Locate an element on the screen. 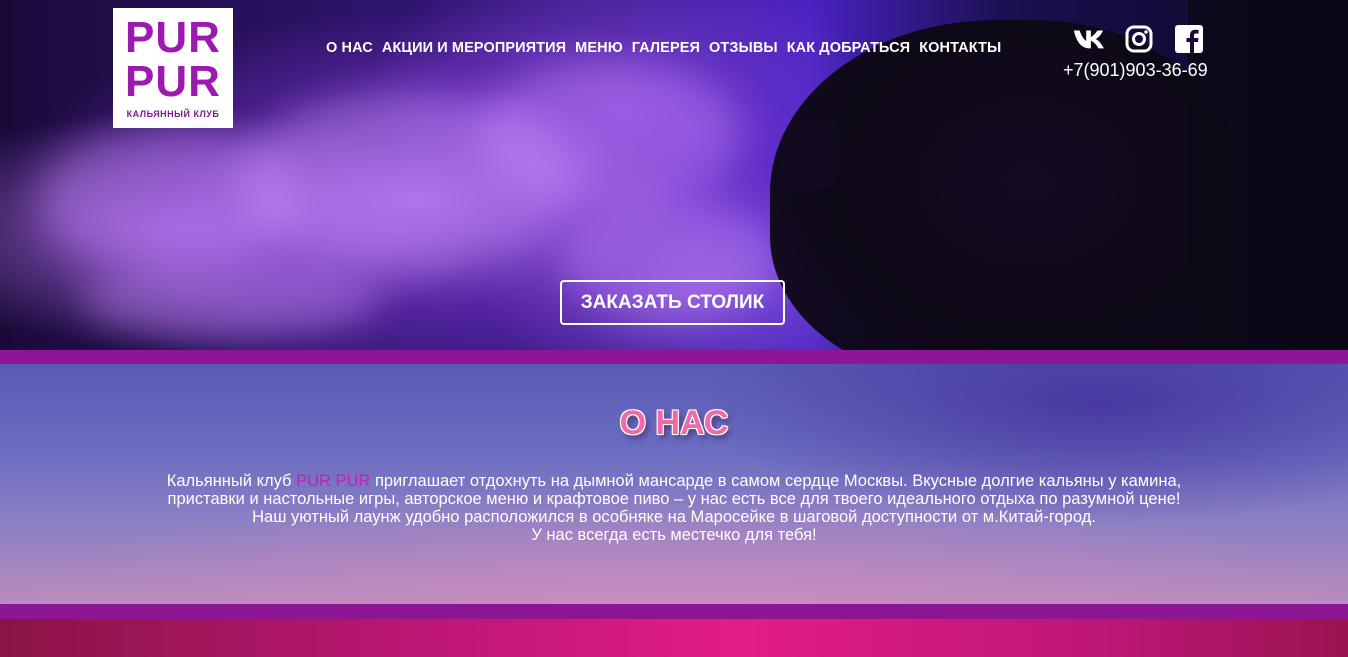  about-text-prefix: Кальянный клуб is located at coordinates (231, 481).